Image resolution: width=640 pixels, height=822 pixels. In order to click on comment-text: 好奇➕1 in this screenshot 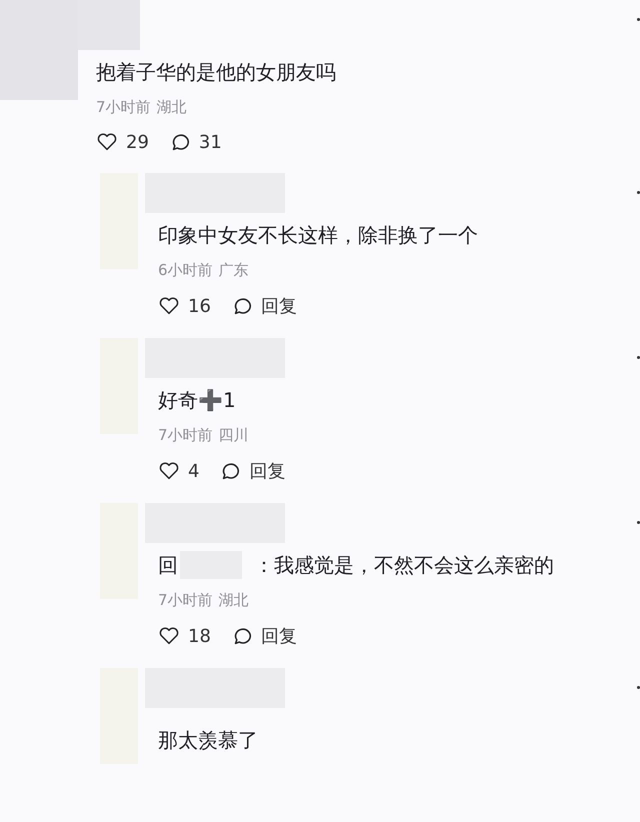, I will do `click(197, 400)`.